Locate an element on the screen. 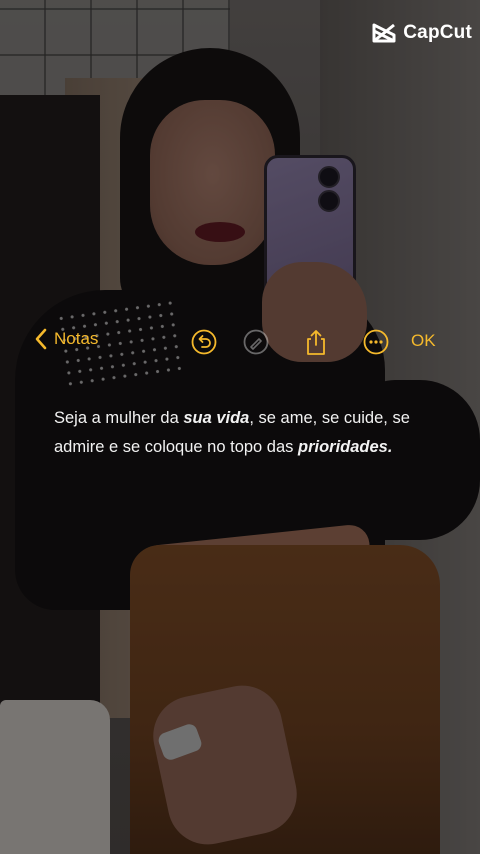 The height and width of the screenshot is (854, 480). back-button: Notas is located at coordinates (66, 339).